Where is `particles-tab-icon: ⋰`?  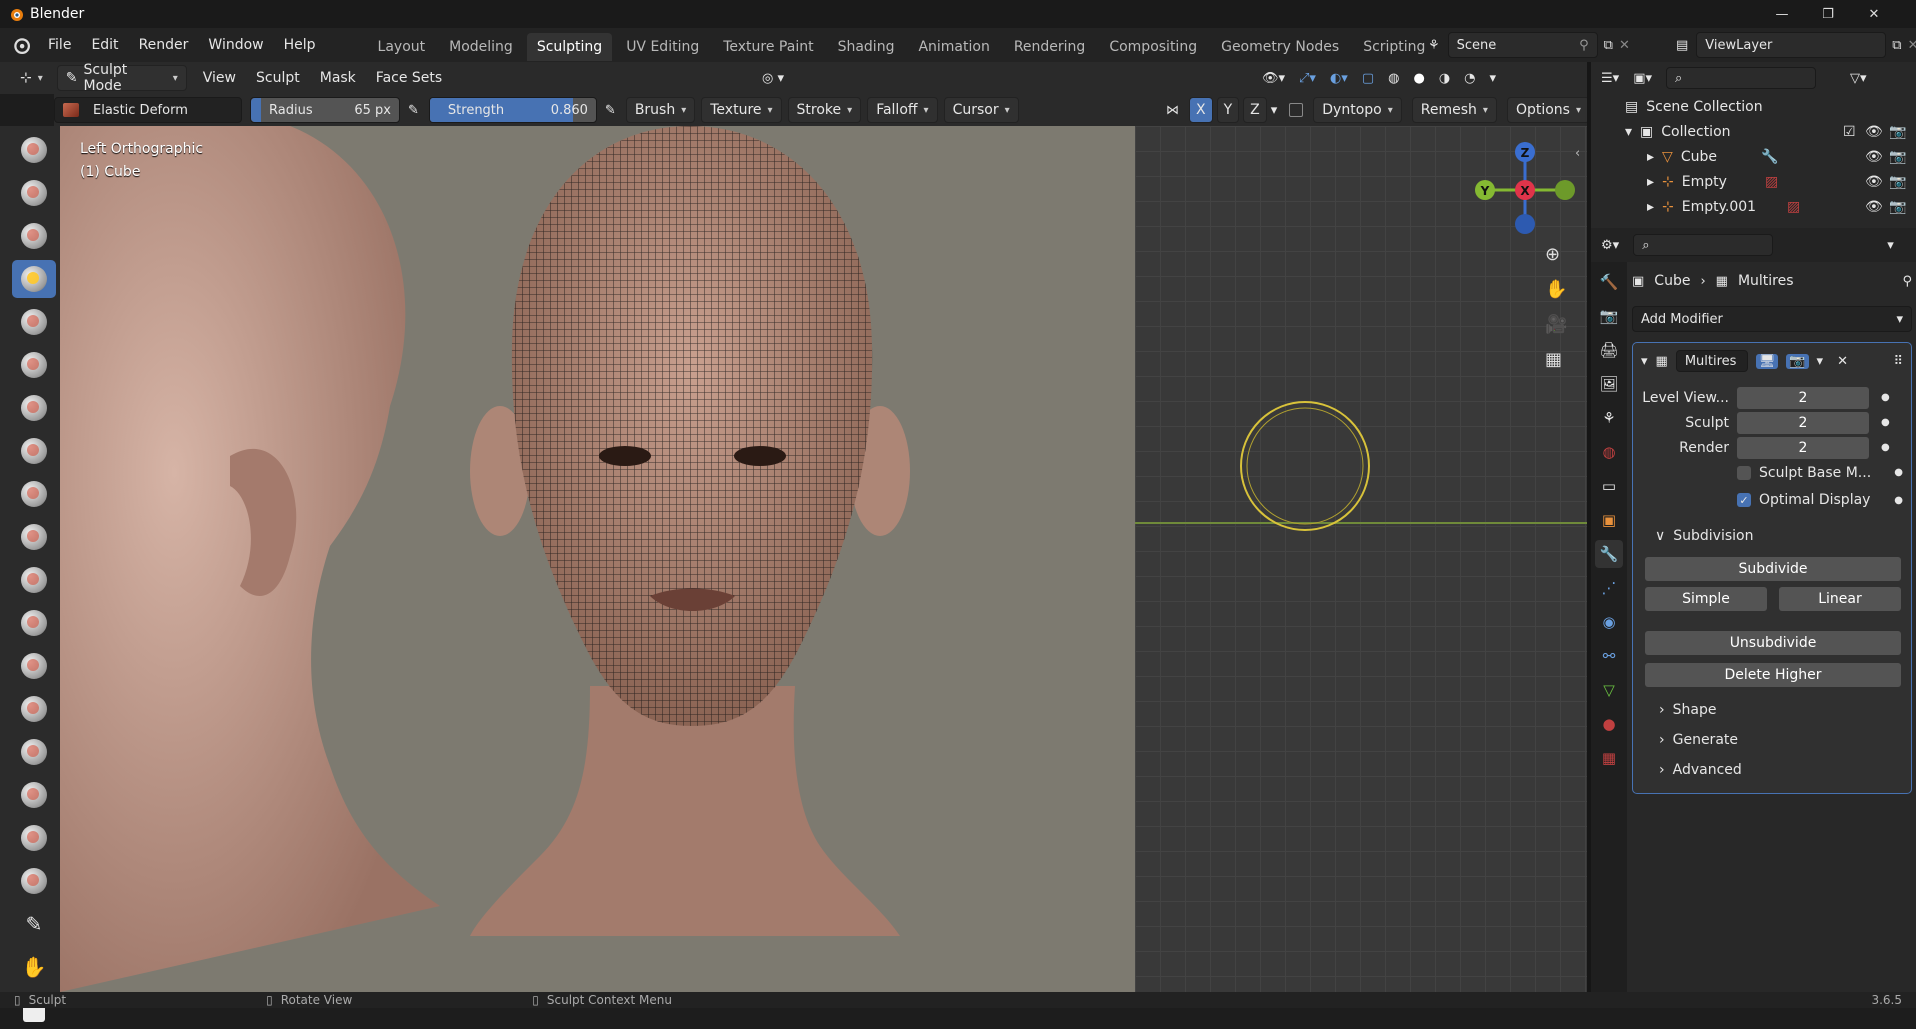
particles-tab-icon: ⋰ is located at coordinates (1609, 588).